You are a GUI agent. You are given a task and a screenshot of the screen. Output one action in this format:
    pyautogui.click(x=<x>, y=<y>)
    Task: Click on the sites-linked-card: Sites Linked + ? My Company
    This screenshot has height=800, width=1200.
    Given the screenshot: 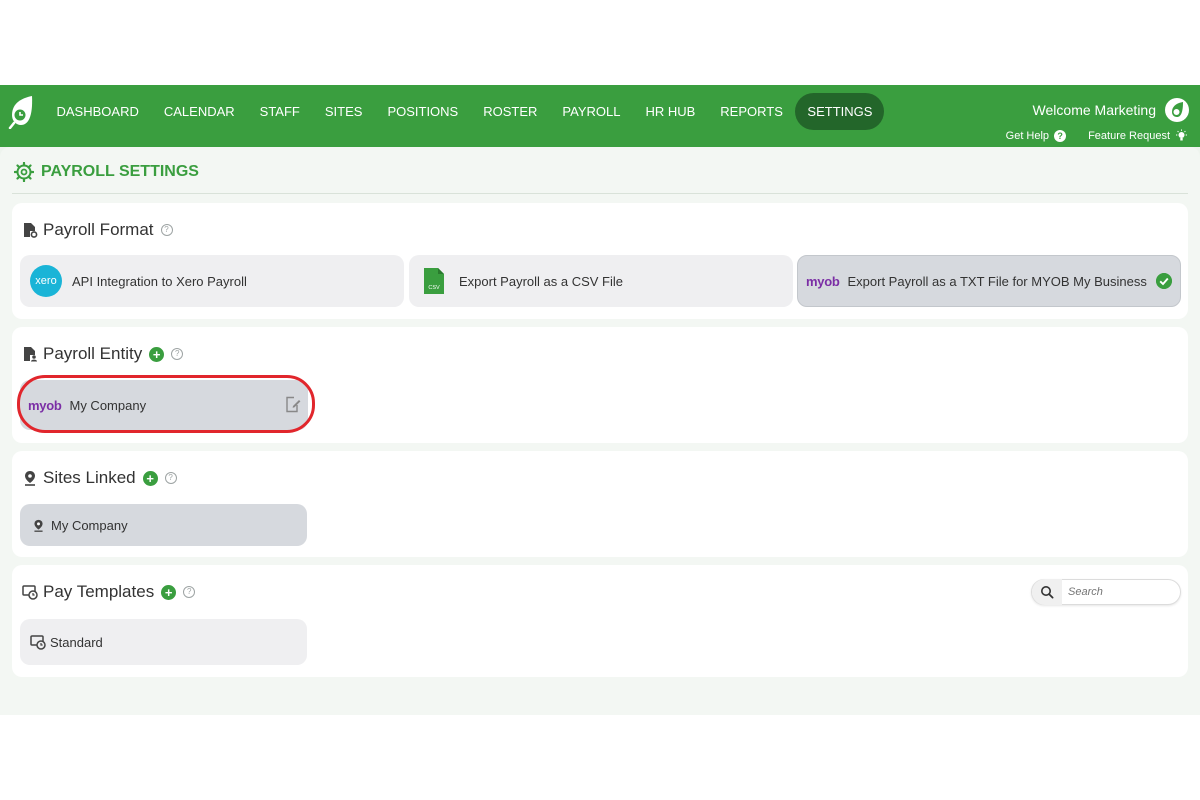 What is the action you would take?
    pyautogui.click(x=600, y=504)
    